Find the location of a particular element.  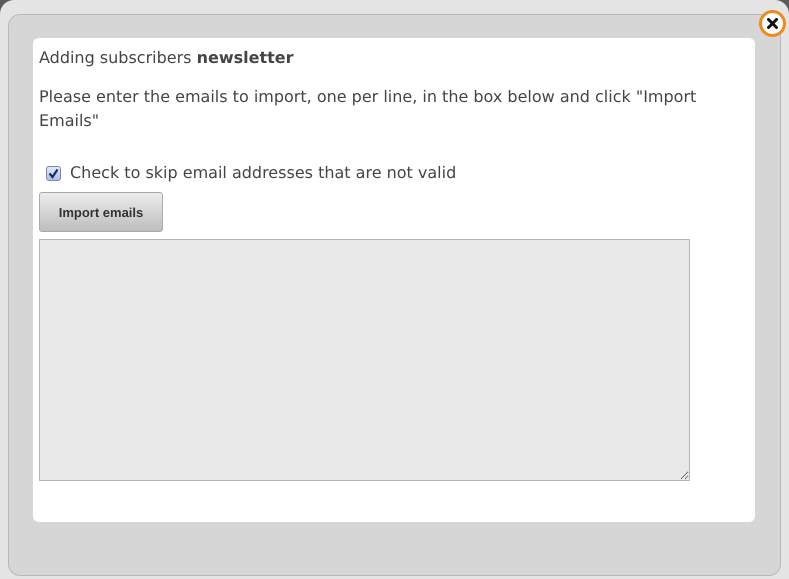

import-button: Import emails is located at coordinates (101, 212).